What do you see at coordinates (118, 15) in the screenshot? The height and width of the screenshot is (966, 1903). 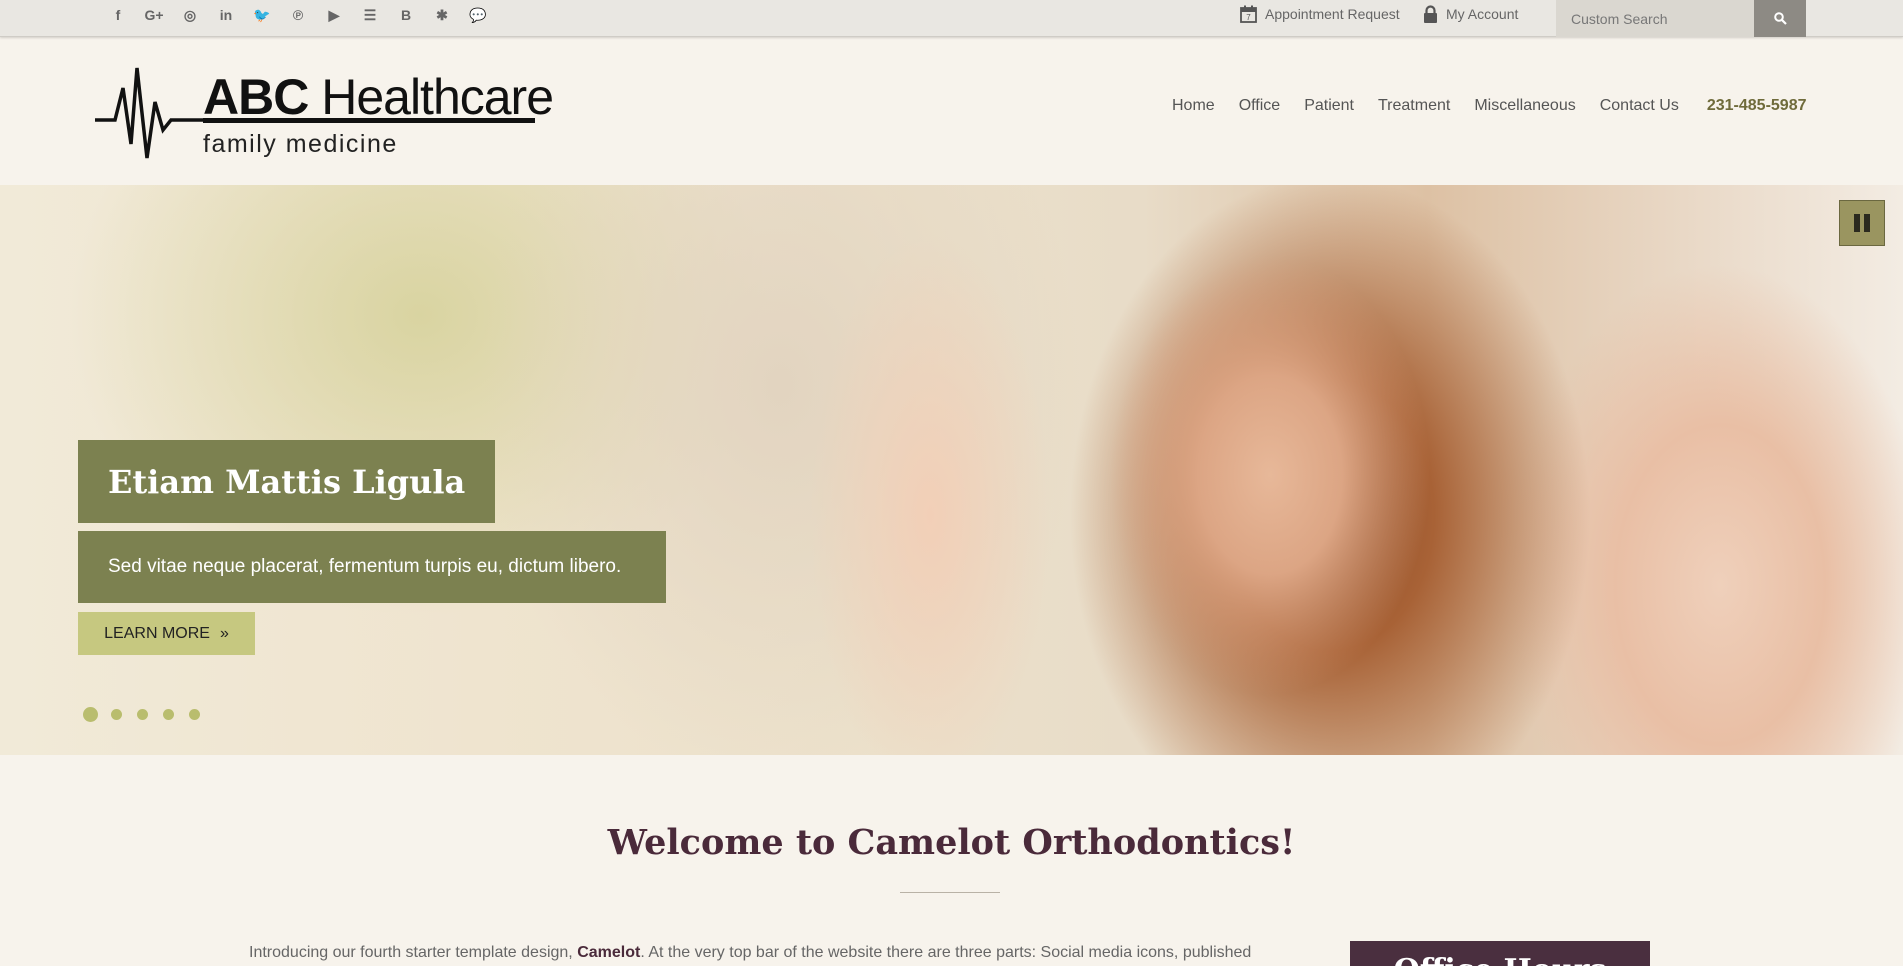 I see `facebook-icon: f` at bounding box center [118, 15].